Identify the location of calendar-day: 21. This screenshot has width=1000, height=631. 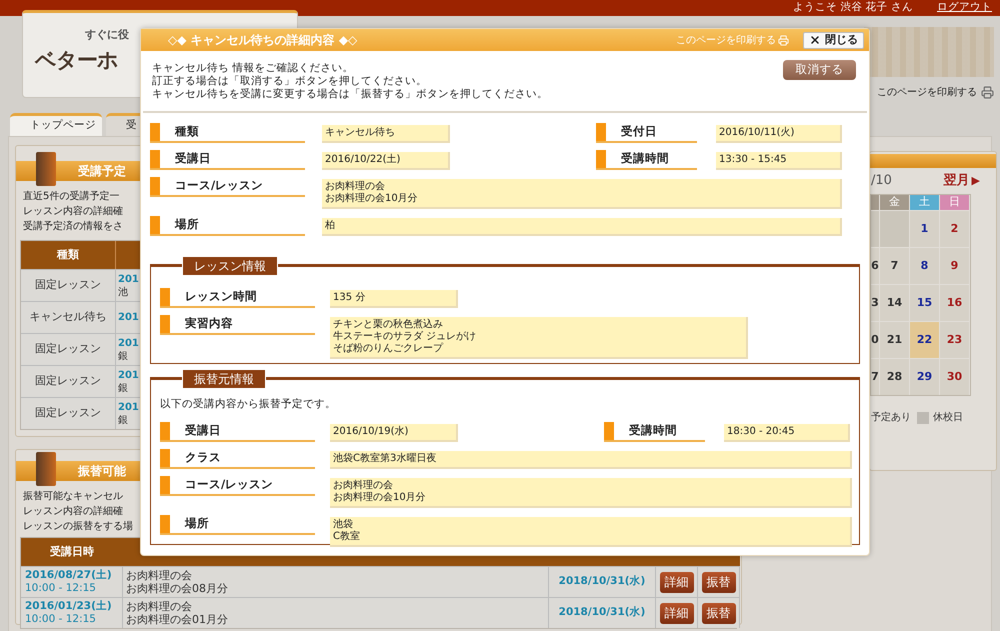
(894, 340).